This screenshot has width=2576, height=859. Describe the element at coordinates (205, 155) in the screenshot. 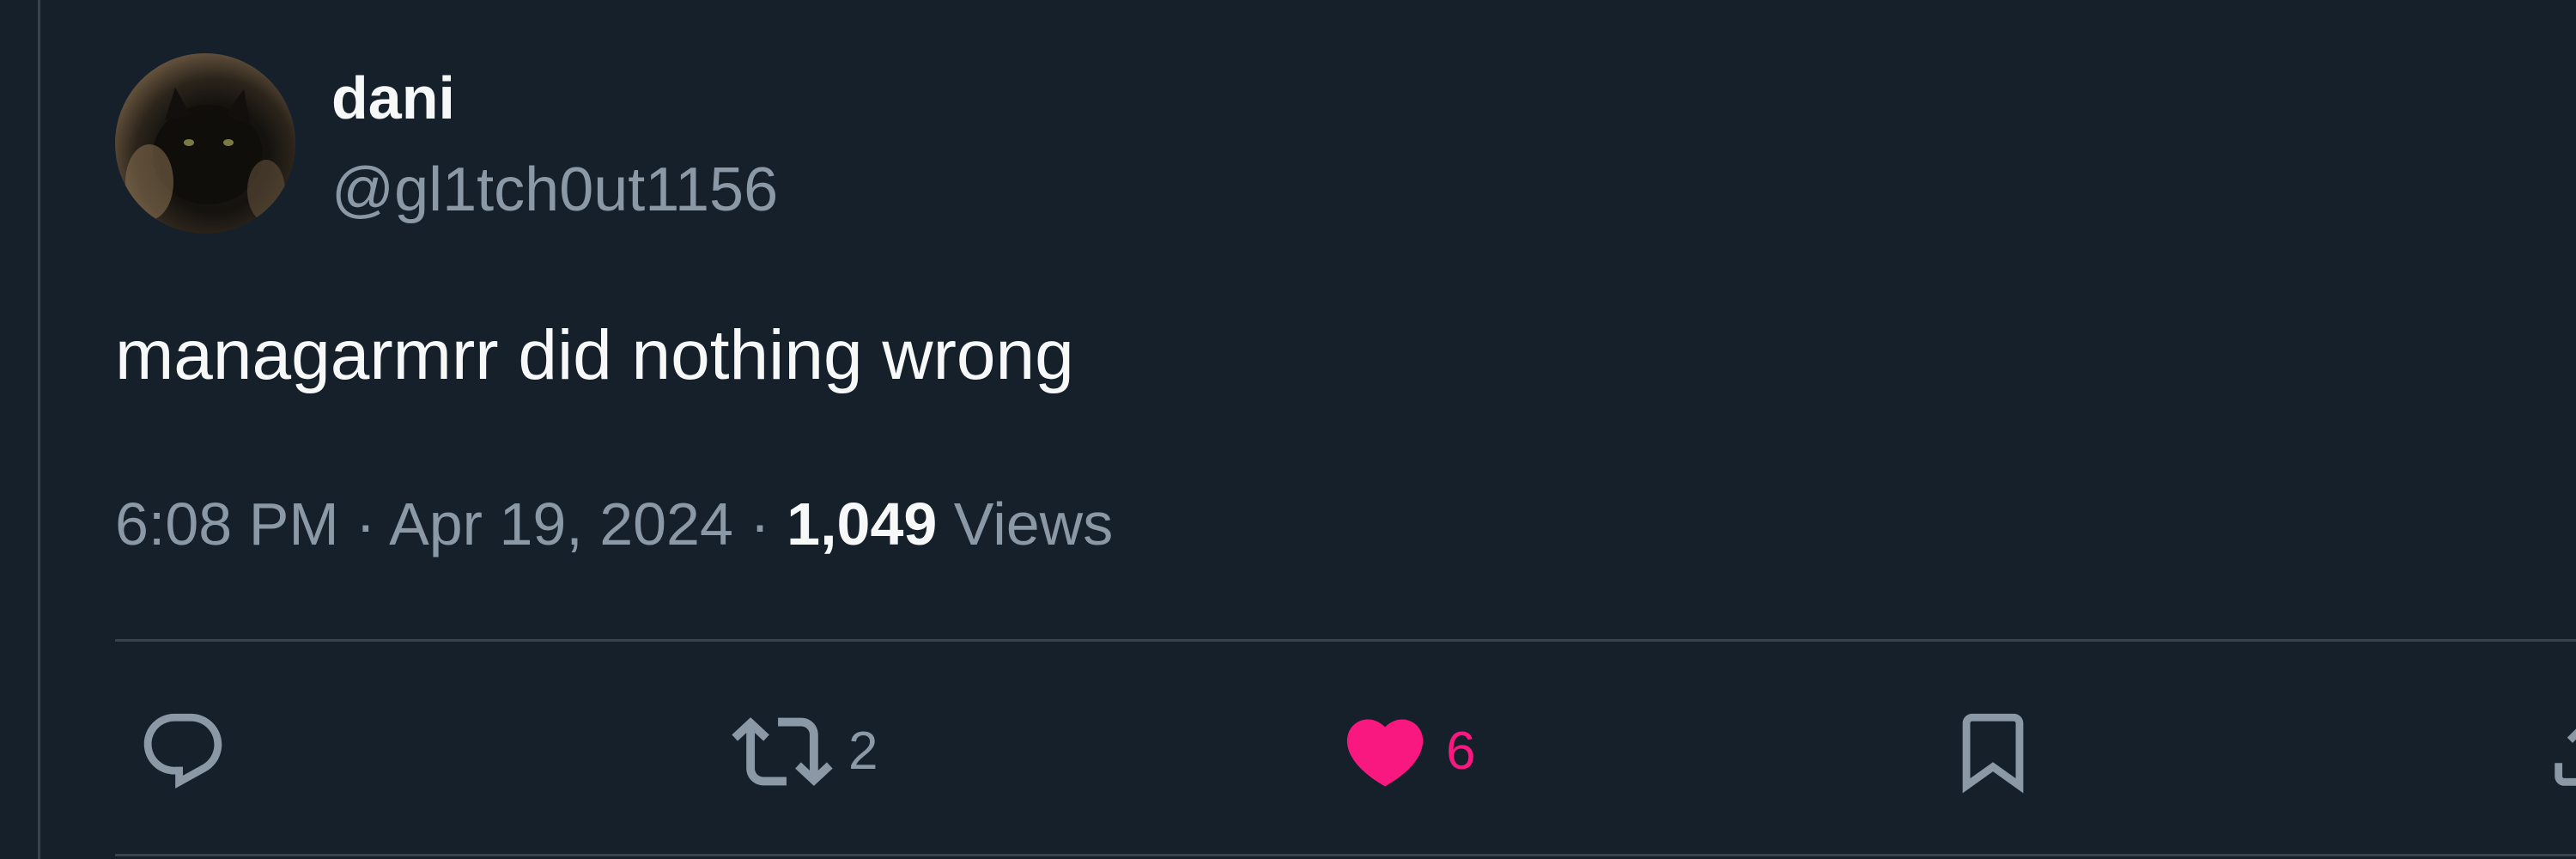

I see `avatar-cat-photo` at that location.